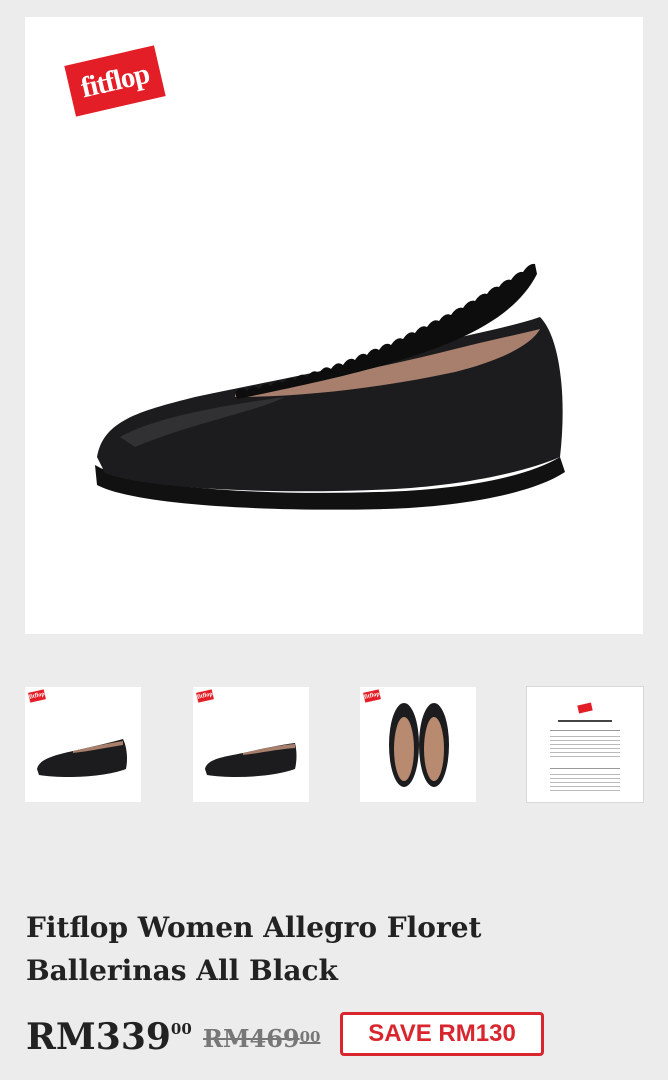 Image resolution: width=668 pixels, height=1080 pixels. I want to click on shoe-pair-thumbnail-icon, so click(419, 745).